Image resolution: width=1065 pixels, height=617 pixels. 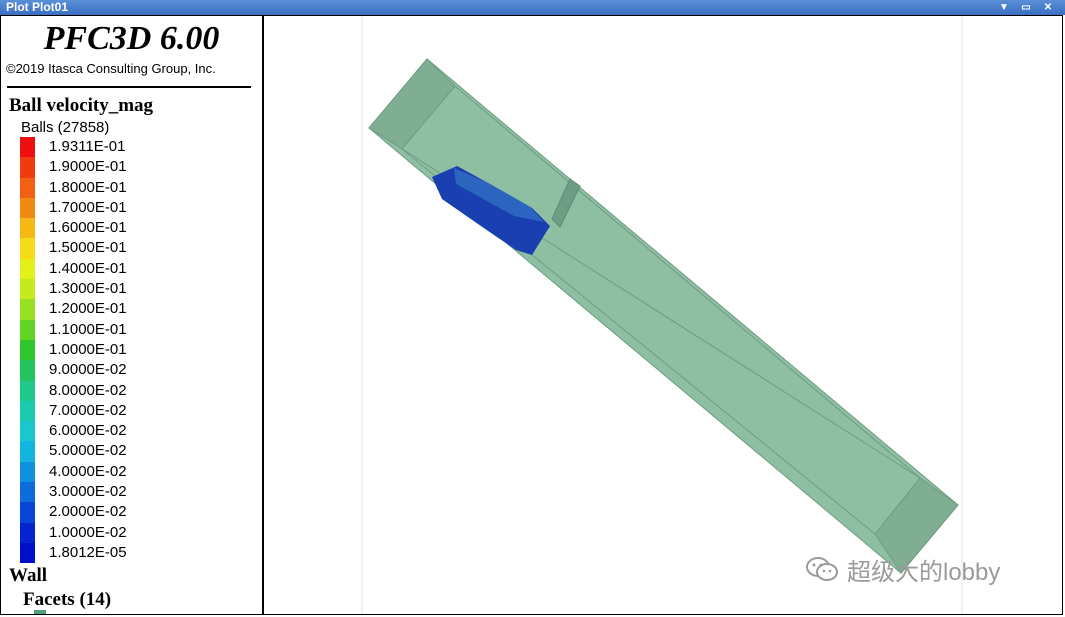 What do you see at coordinates (1004, 7) in the screenshot?
I see `window-dropdown-button: ▼` at bounding box center [1004, 7].